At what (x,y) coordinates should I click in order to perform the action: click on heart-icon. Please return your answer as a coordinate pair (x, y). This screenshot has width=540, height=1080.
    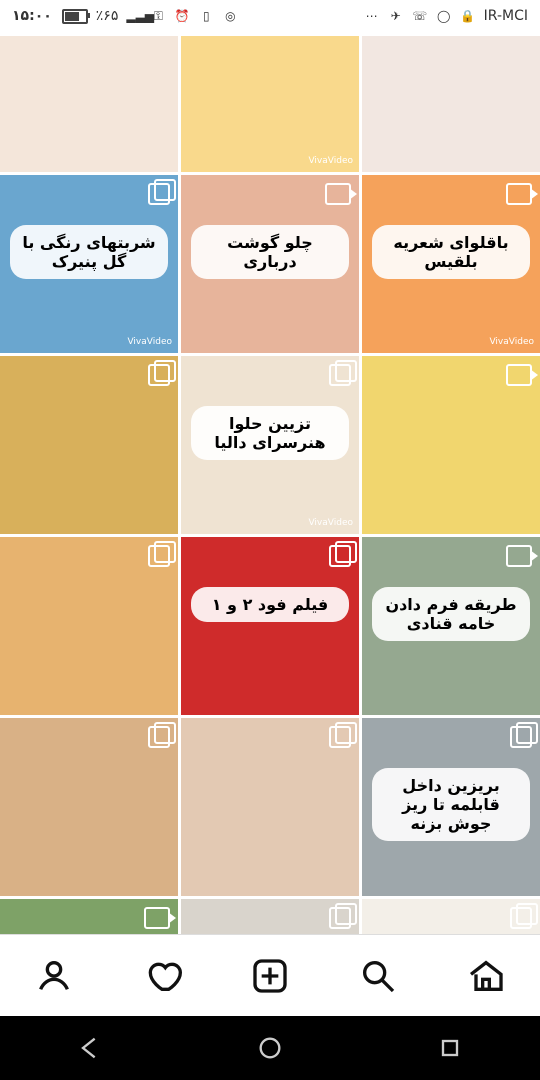
    Looking at the image, I should click on (165, 976).